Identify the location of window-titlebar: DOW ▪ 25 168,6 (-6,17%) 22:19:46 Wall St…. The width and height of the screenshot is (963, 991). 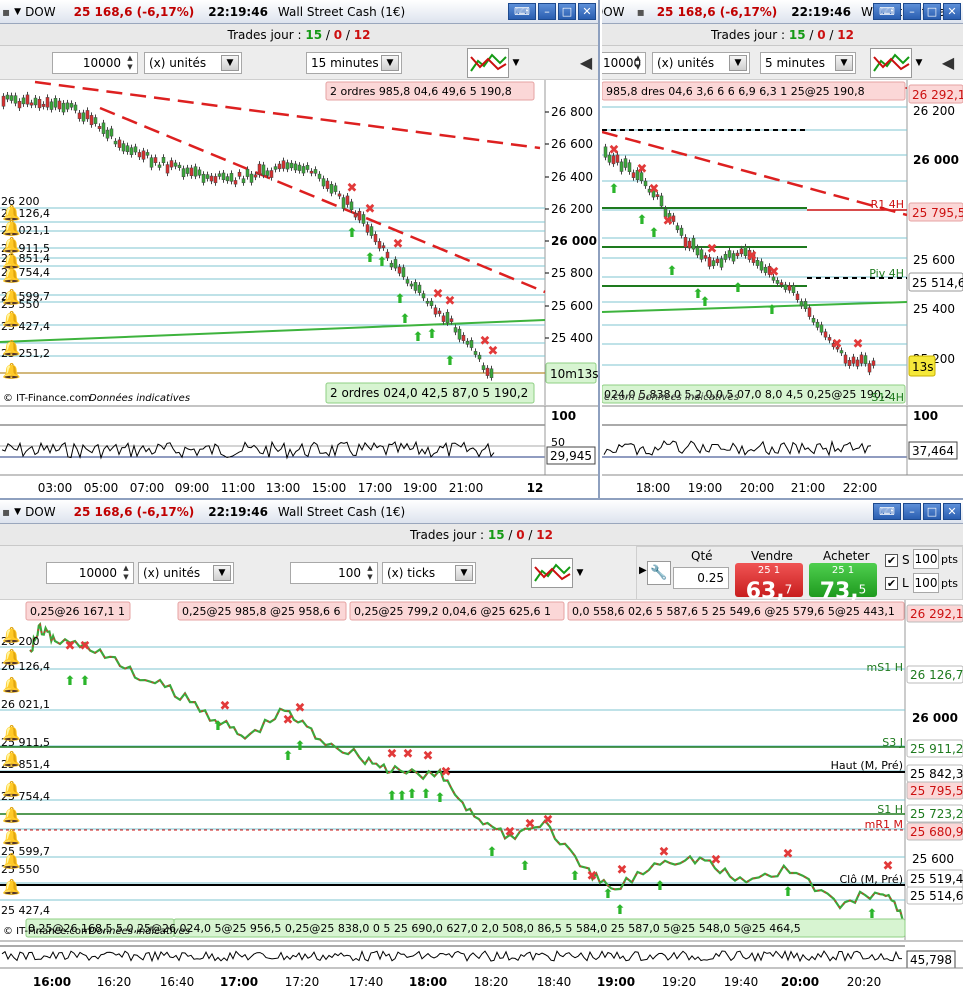
(782, 12).